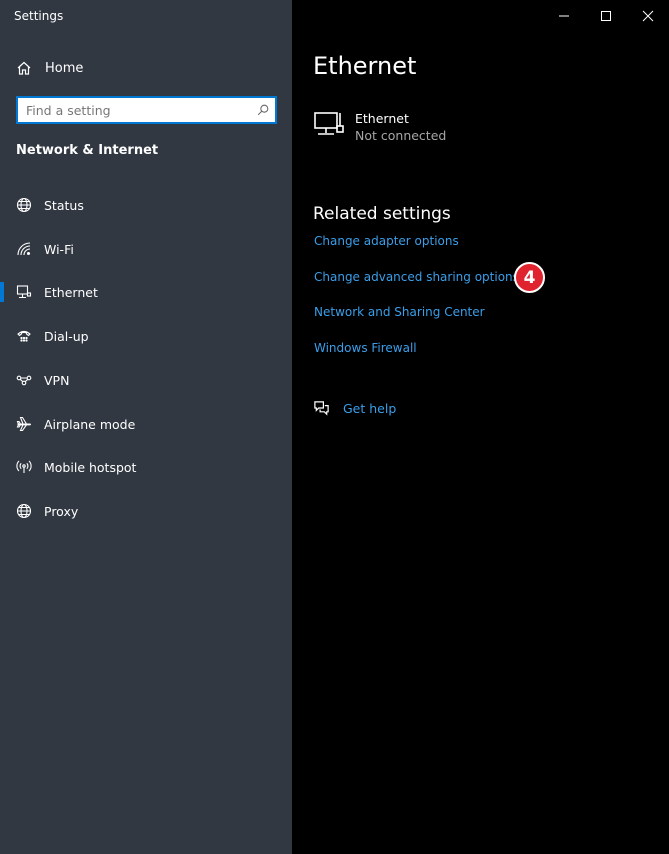 This screenshot has width=669, height=854. I want to click on globe-status-icon, so click(24, 205).